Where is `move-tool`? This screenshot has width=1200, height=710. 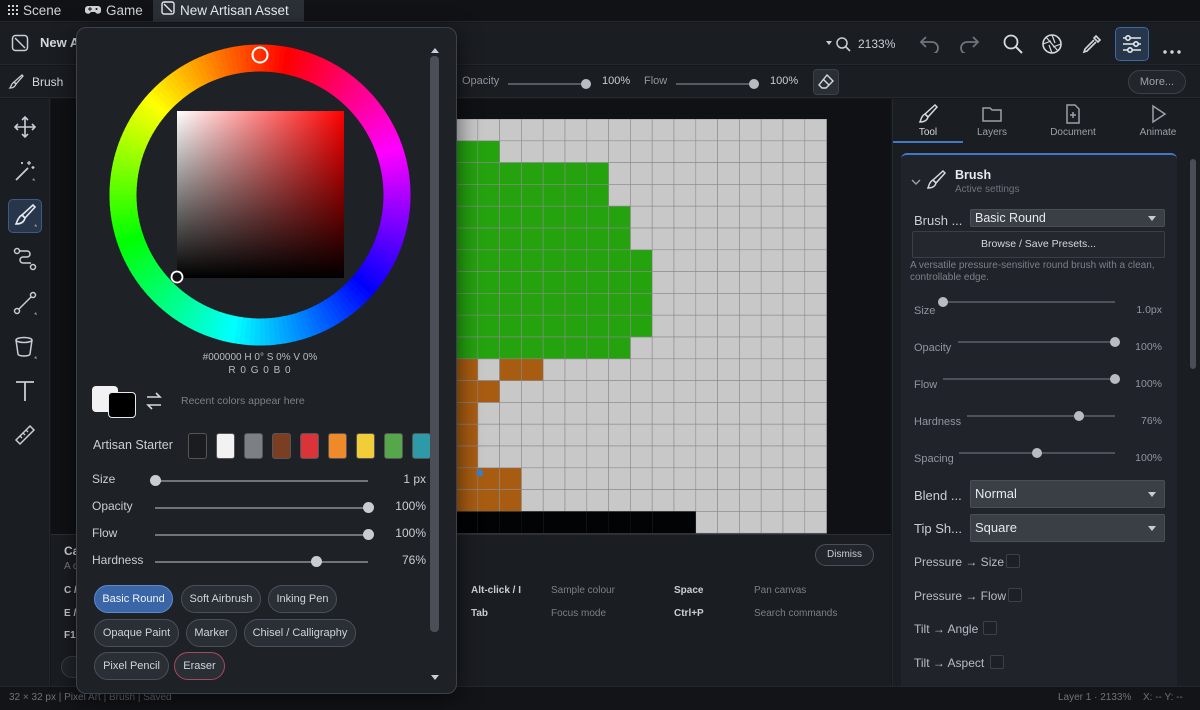 move-tool is located at coordinates (25, 128).